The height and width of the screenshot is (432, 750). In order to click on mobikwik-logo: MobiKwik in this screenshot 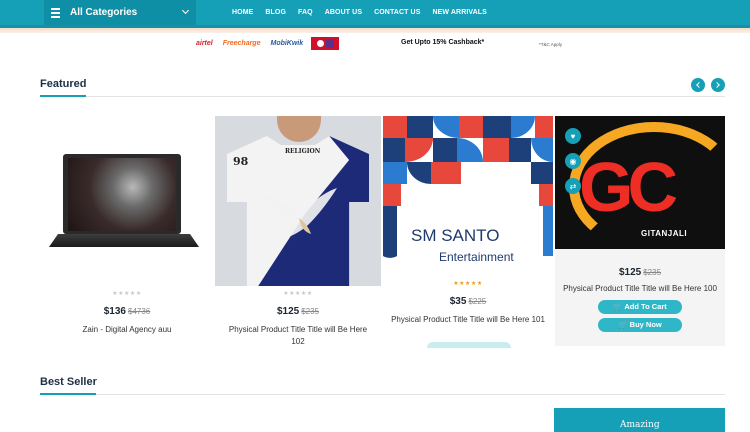, I will do `click(287, 43)`.